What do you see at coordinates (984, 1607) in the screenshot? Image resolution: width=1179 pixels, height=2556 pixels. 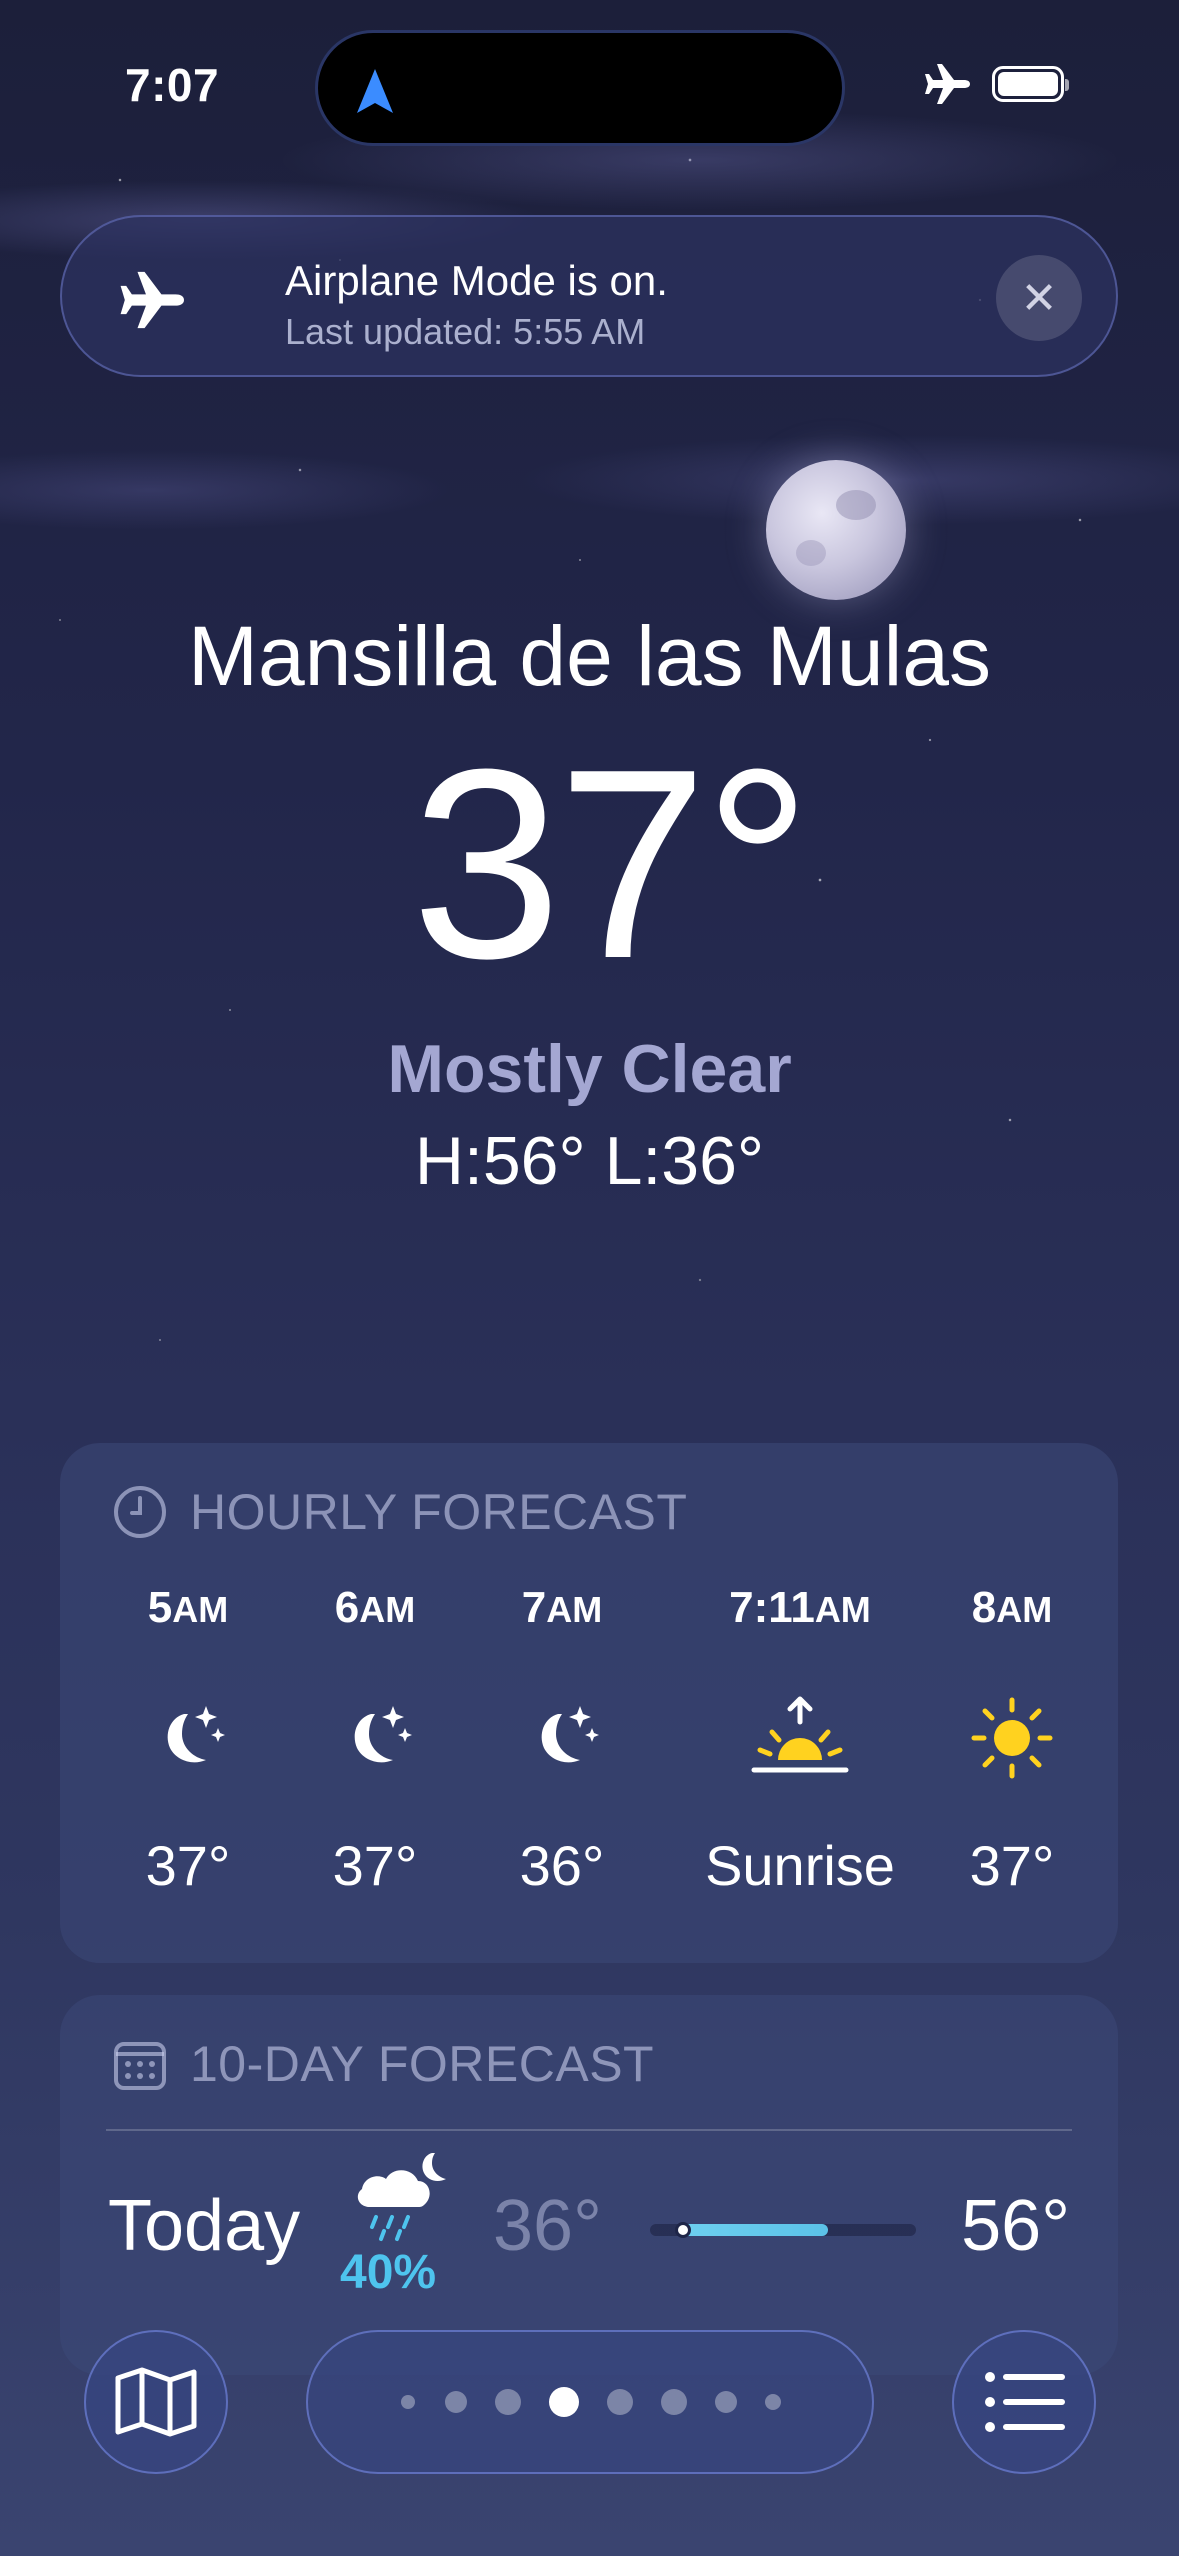 I see `hour-time: 8` at bounding box center [984, 1607].